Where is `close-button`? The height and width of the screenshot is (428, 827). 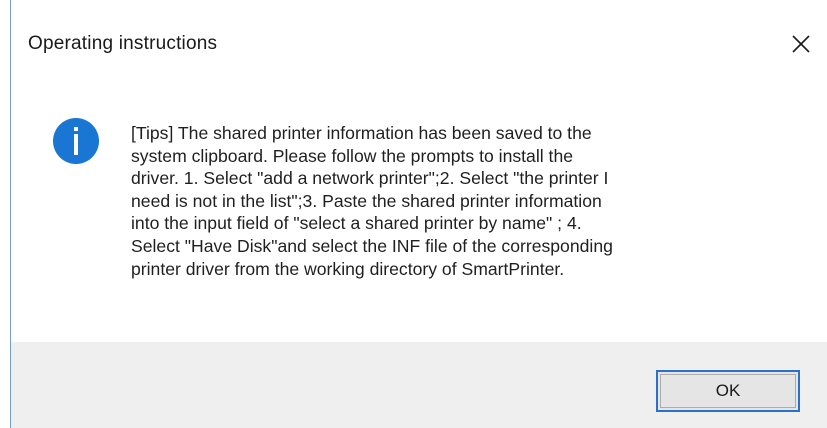 close-button is located at coordinates (801, 44).